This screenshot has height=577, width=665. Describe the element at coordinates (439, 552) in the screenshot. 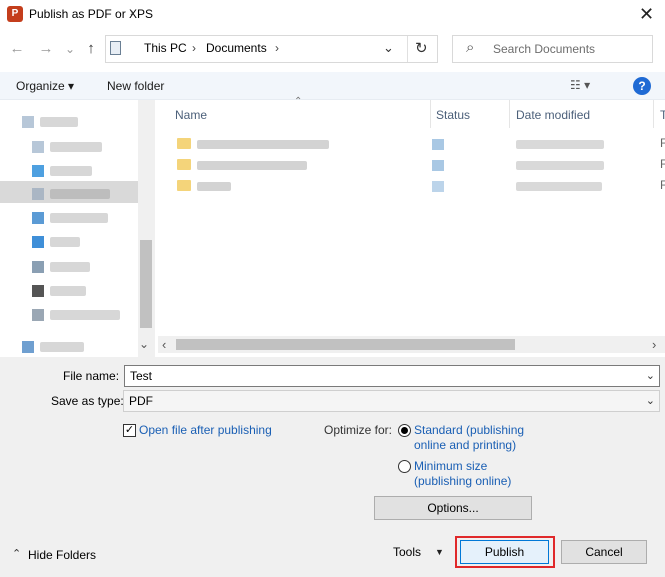

I see `tools-dropdown-arrow-icon: ▼` at that location.